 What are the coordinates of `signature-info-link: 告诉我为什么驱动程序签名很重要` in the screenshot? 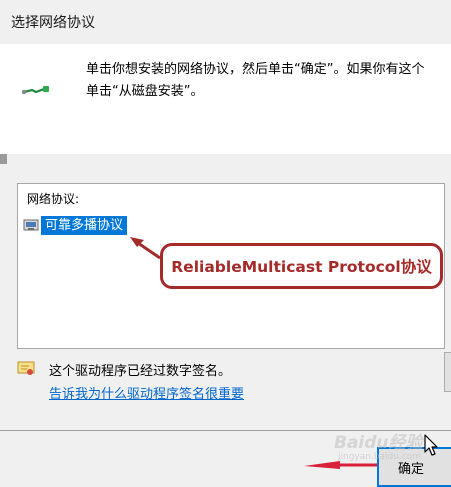 It's located at (146, 392).